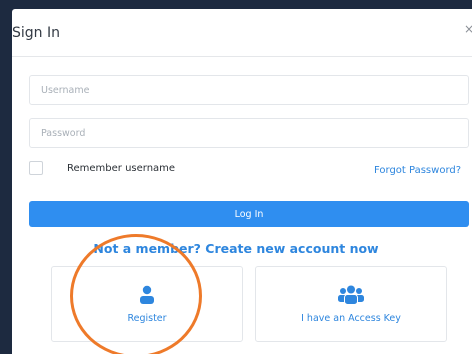 The height and width of the screenshot is (354, 472). Describe the element at coordinates (147, 318) in the screenshot. I see `register-label: Register` at that location.